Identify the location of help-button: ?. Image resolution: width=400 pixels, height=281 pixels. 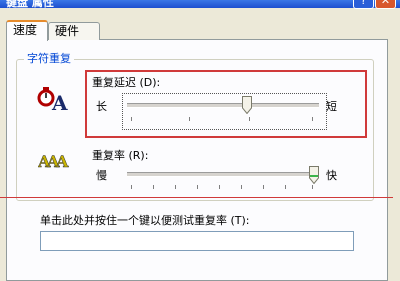
(363, 4).